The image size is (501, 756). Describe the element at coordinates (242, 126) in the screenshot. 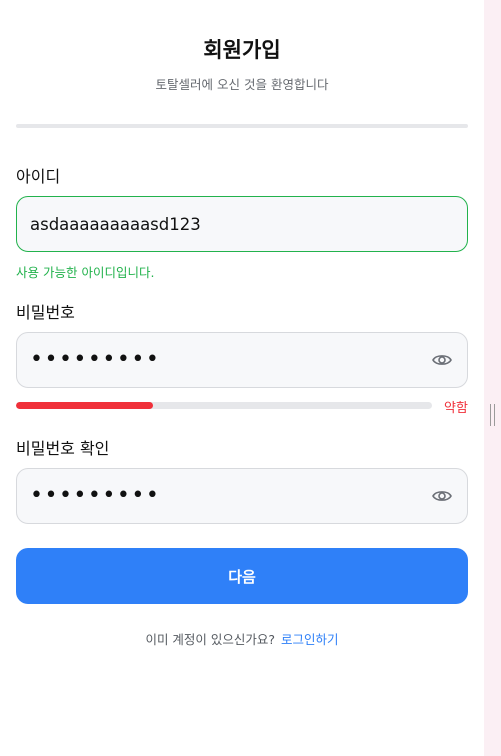

I see `header-divider` at that location.